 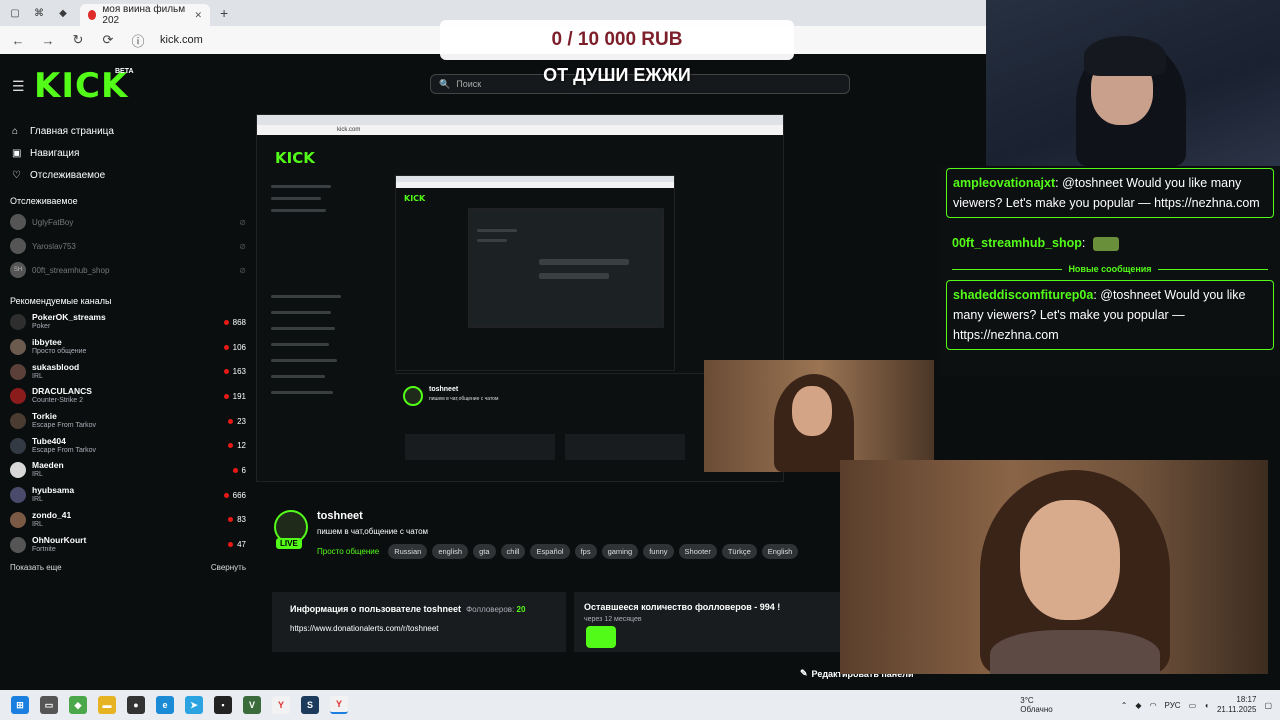 What do you see at coordinates (601, 637) in the screenshot?
I see `kick-goal-icon` at bounding box center [601, 637].